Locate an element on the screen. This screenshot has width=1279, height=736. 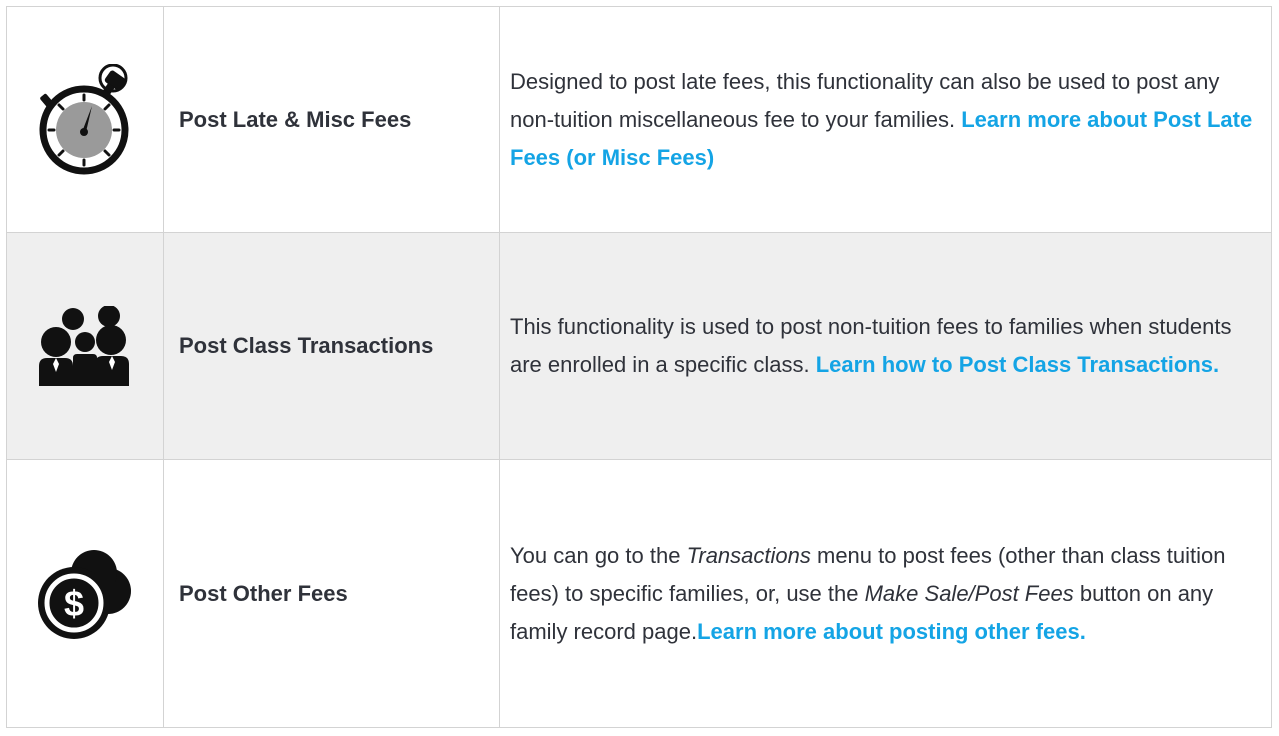
people-group-icon is located at coordinates (85, 346).